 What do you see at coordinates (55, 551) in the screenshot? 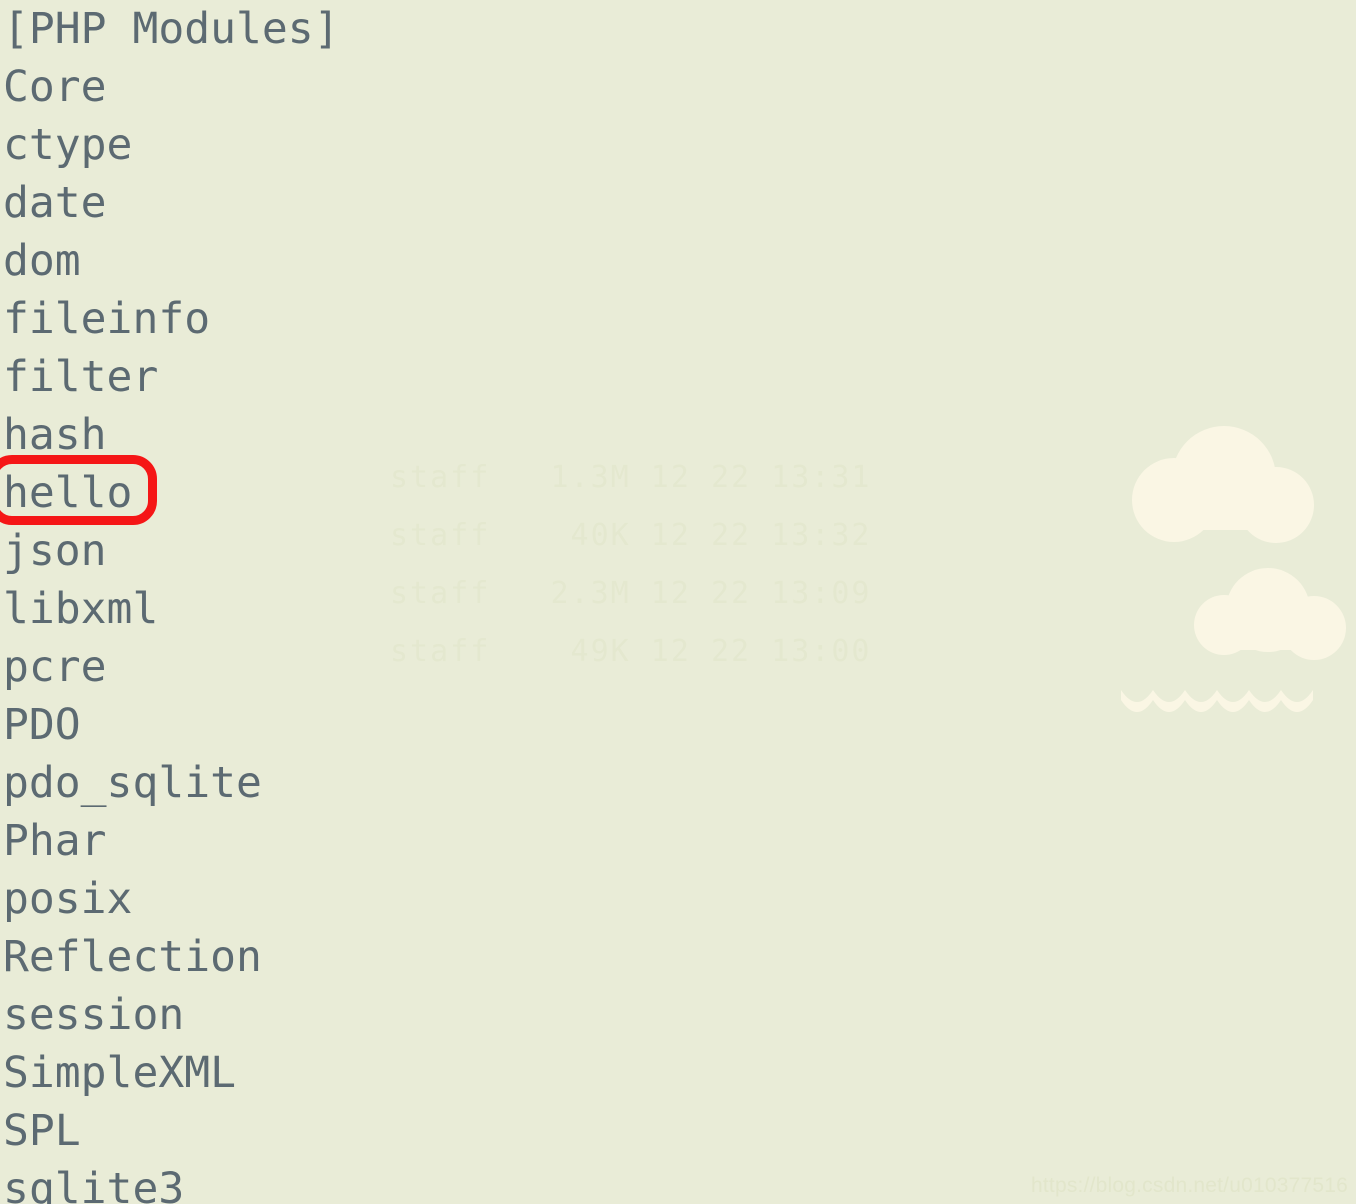
I see `list-item: json` at bounding box center [55, 551].